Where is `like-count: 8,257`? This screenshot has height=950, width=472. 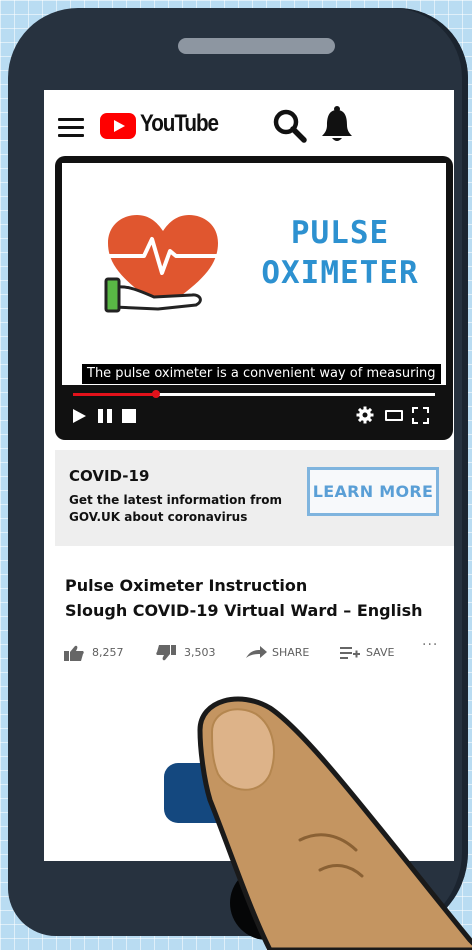 like-count: 8,257 is located at coordinates (108, 652).